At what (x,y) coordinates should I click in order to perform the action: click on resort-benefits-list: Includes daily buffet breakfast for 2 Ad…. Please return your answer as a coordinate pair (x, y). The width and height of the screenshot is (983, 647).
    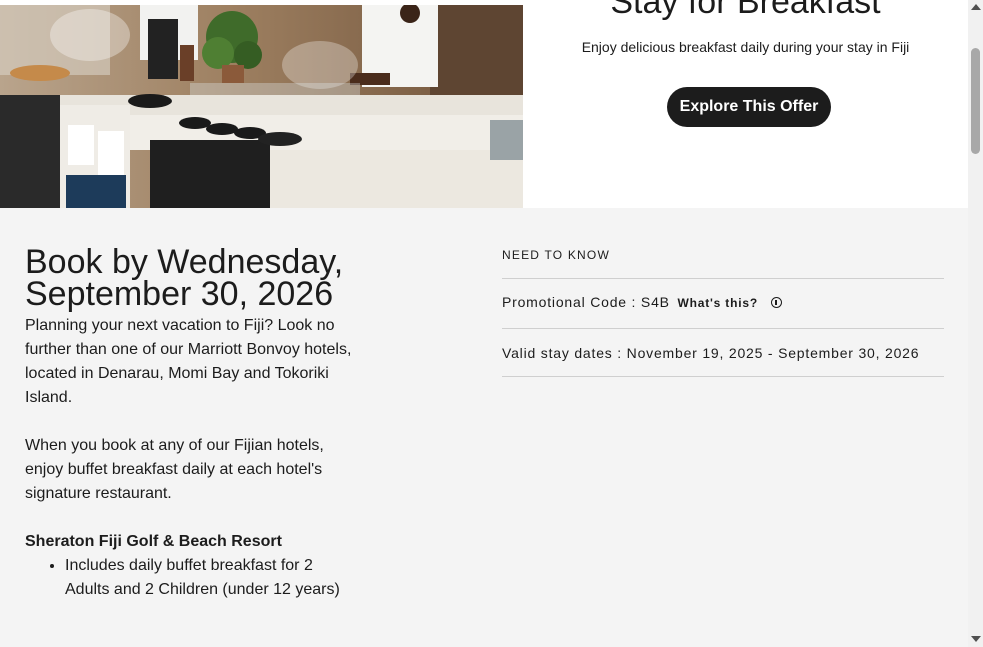
    Looking at the image, I should click on (190, 578).